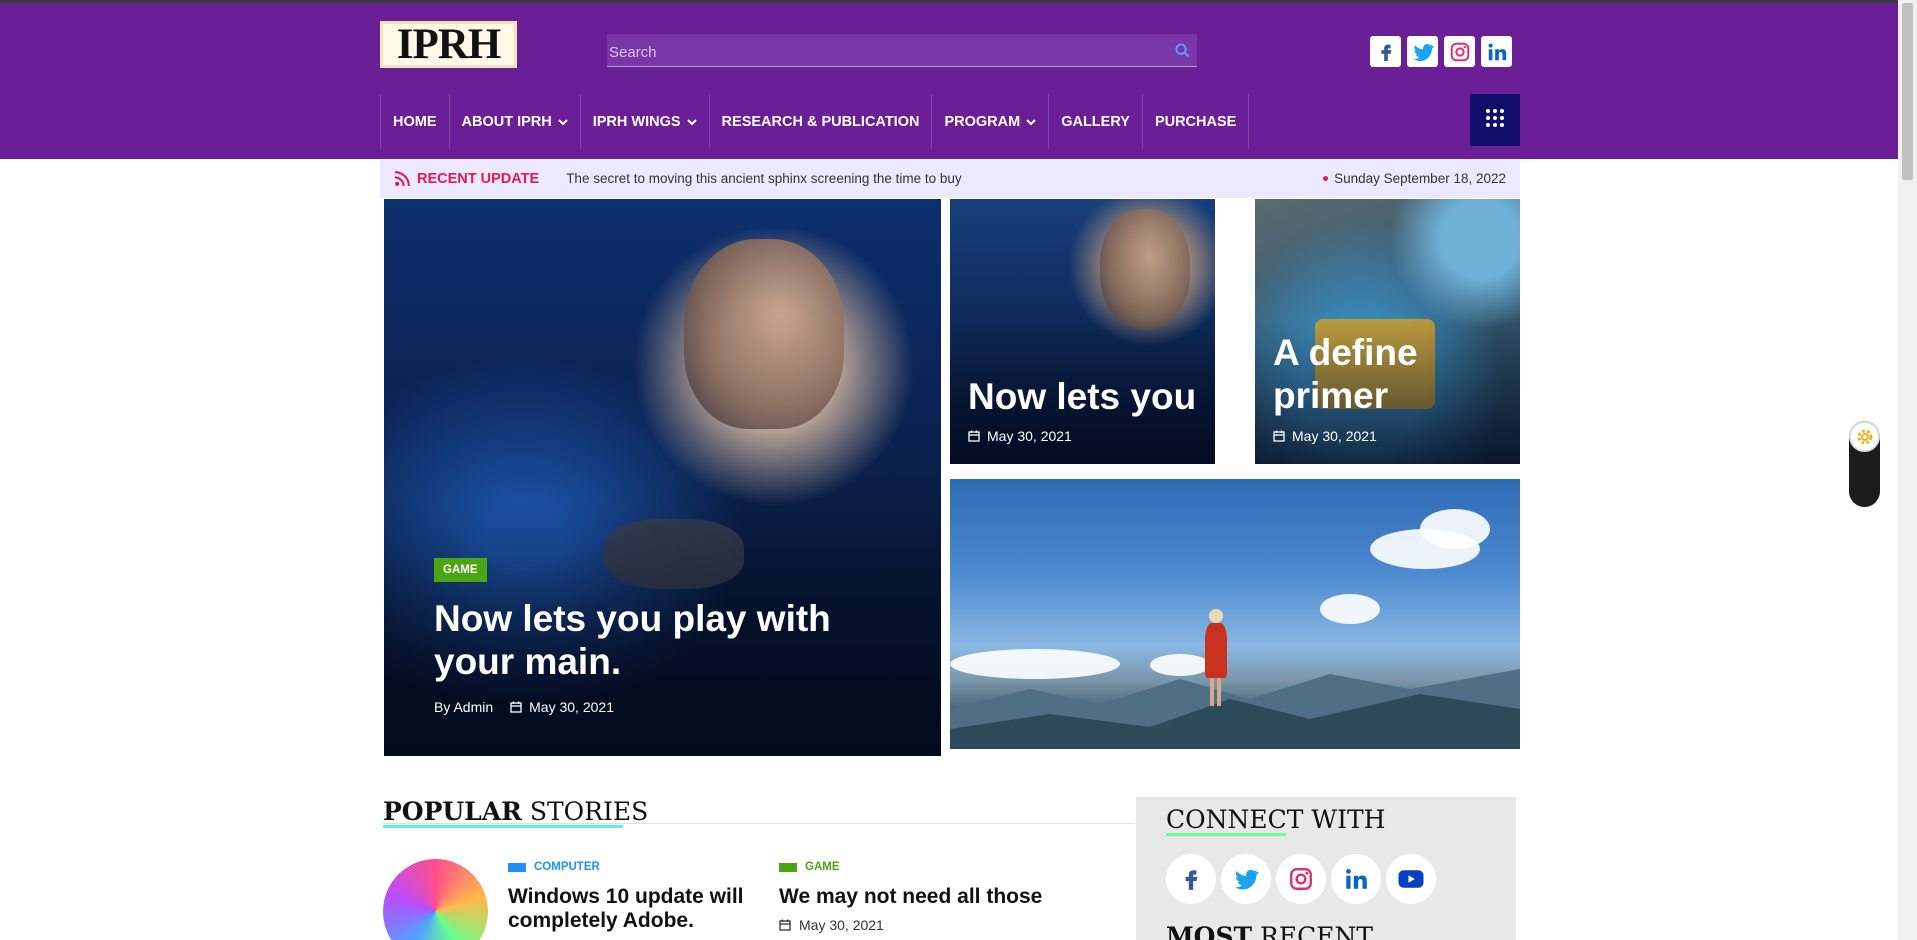 This screenshot has width=1917, height=940. Describe the element at coordinates (821, 121) in the screenshot. I see `nav-item-research: RESEARCH & PUBLICATION` at that location.